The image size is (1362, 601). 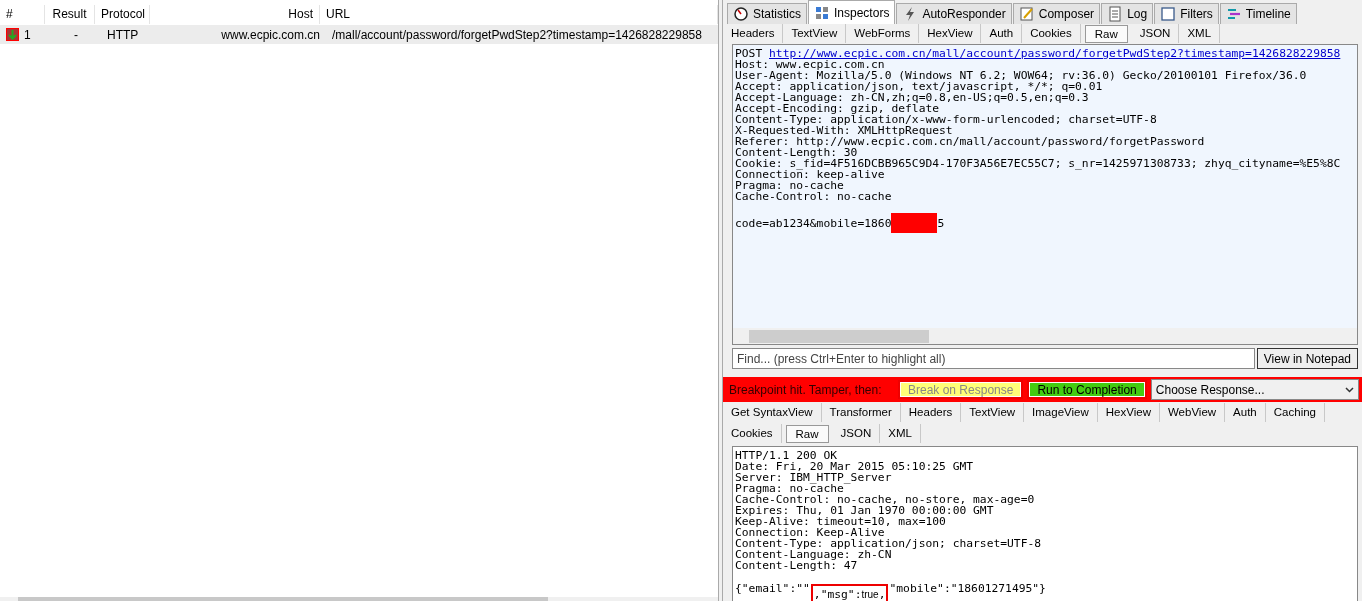 What do you see at coordinates (883, 33) in the screenshot?
I see `inspector-tab: WebForms` at bounding box center [883, 33].